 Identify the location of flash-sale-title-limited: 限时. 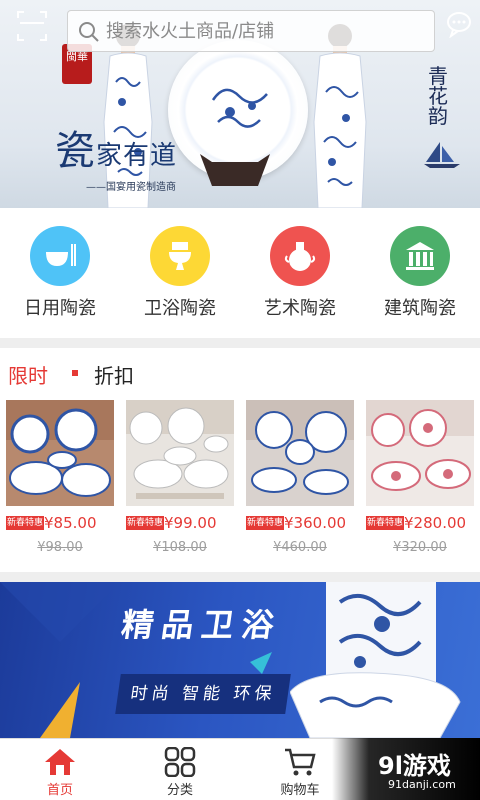
(28, 376).